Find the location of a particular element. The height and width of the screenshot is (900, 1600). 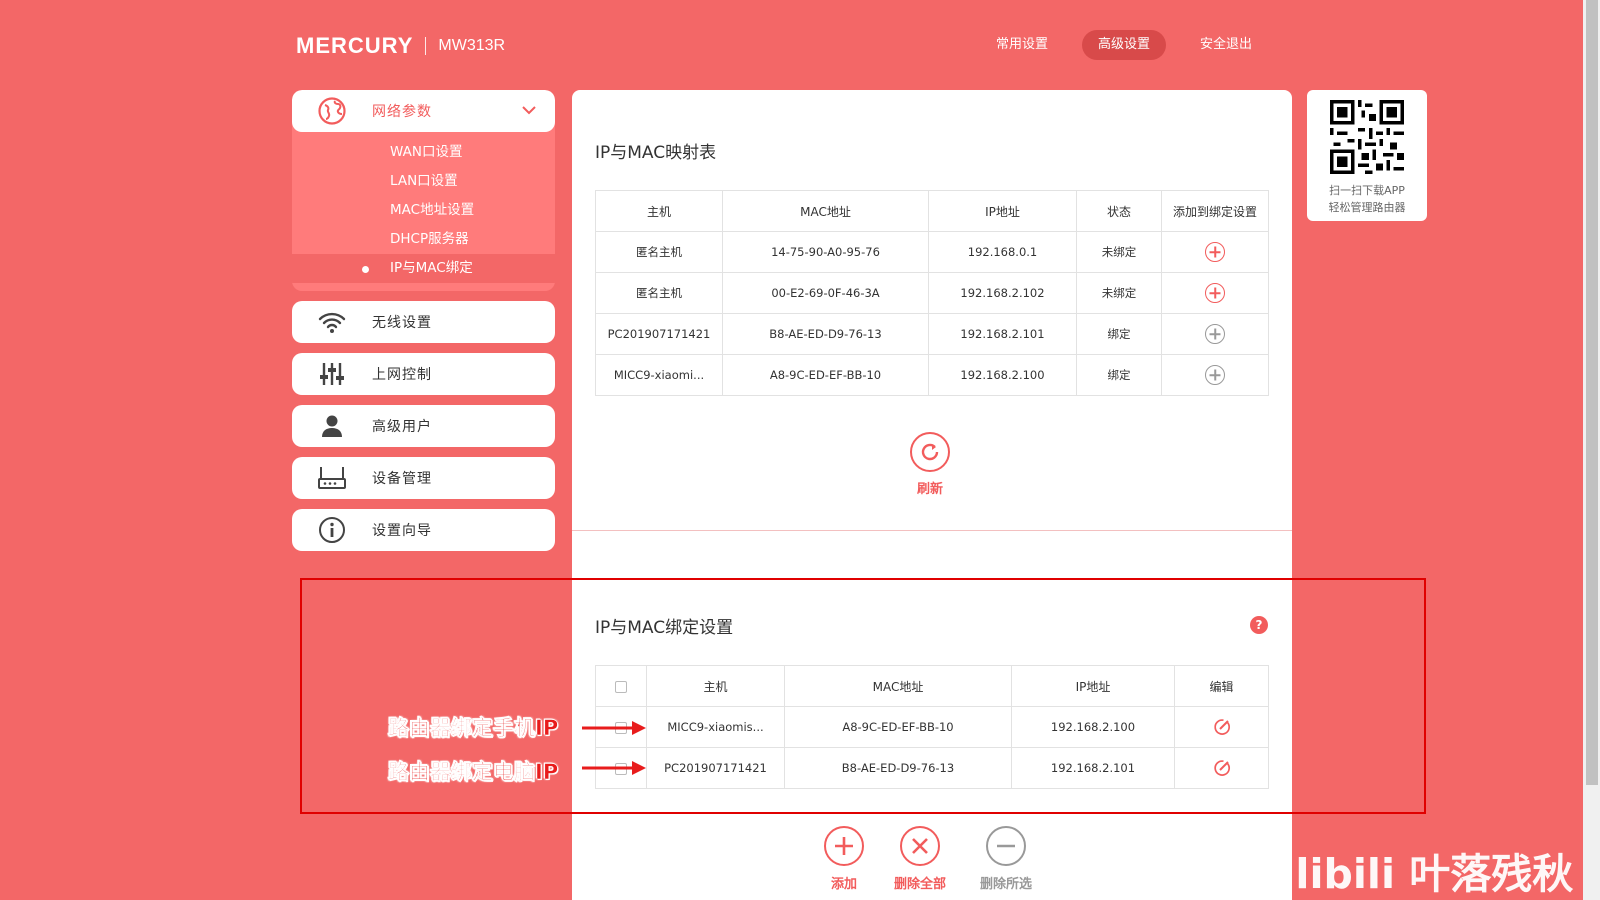

sidebar-item-lan: LAN口设置 is located at coordinates (423, 181).